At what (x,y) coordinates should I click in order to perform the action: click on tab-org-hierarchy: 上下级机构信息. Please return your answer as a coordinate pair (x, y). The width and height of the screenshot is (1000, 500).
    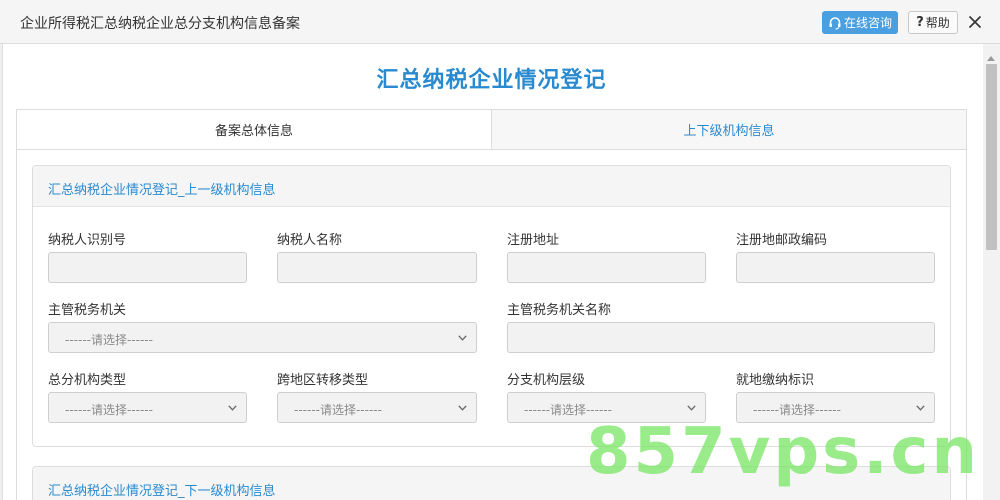
    Looking at the image, I should click on (729, 129).